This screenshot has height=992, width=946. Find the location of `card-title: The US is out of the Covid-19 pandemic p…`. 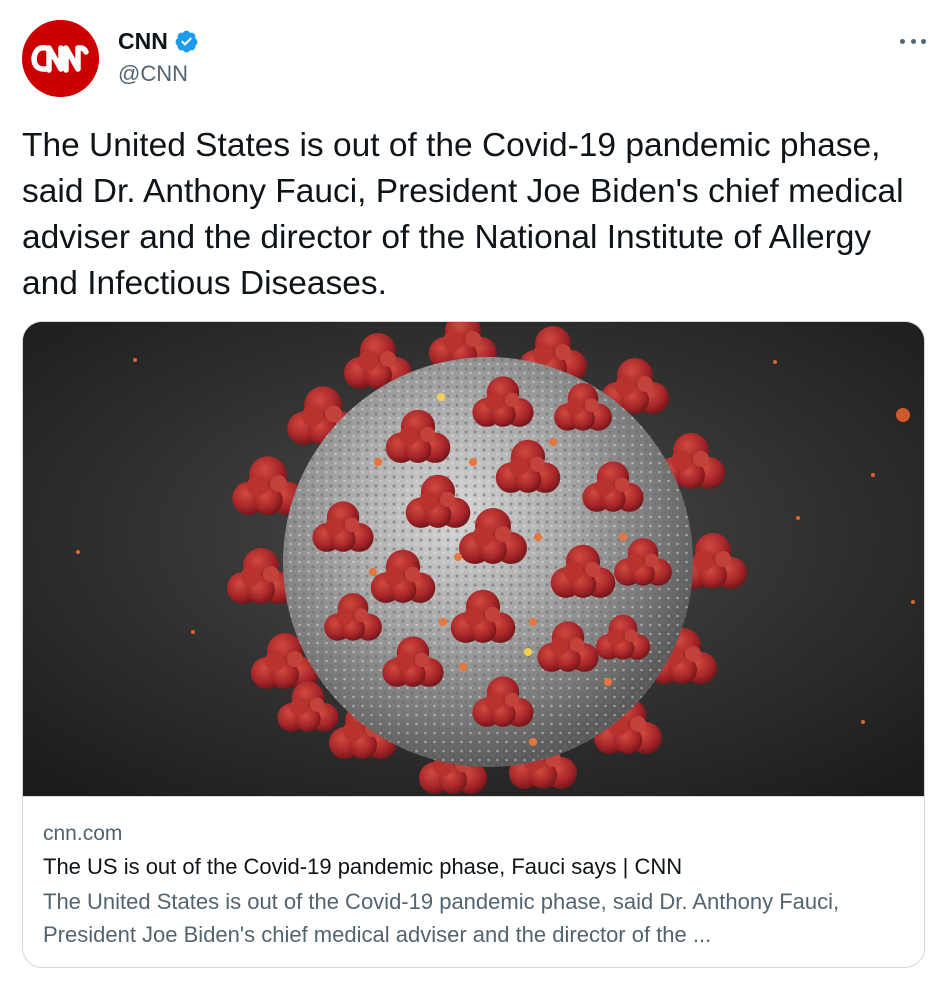

card-title: The US is out of the Covid-19 pandemic p… is located at coordinates (473, 867).